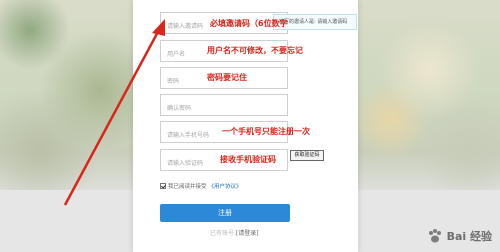 This screenshot has height=252, width=500. I want to click on get-sms-code-button: 获取验证码, so click(307, 155).